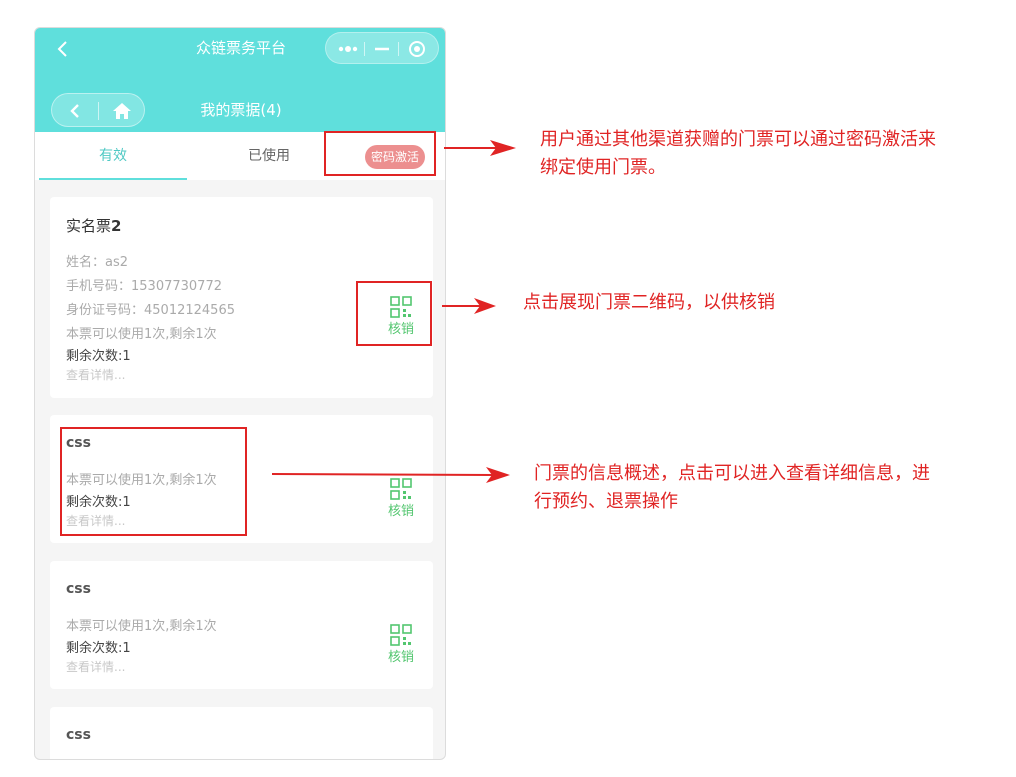 Image resolution: width=1016 pixels, height=777 pixels. What do you see at coordinates (390, 475) in the screenshot?
I see `arrow-ticket-info` at bounding box center [390, 475].